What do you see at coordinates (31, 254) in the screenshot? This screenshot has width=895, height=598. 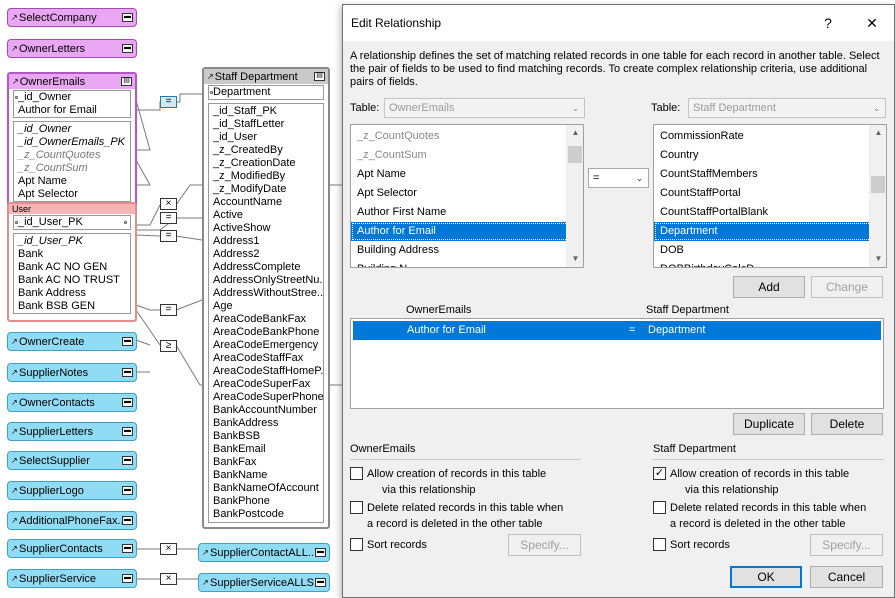 I see `field-row: Bank` at bounding box center [31, 254].